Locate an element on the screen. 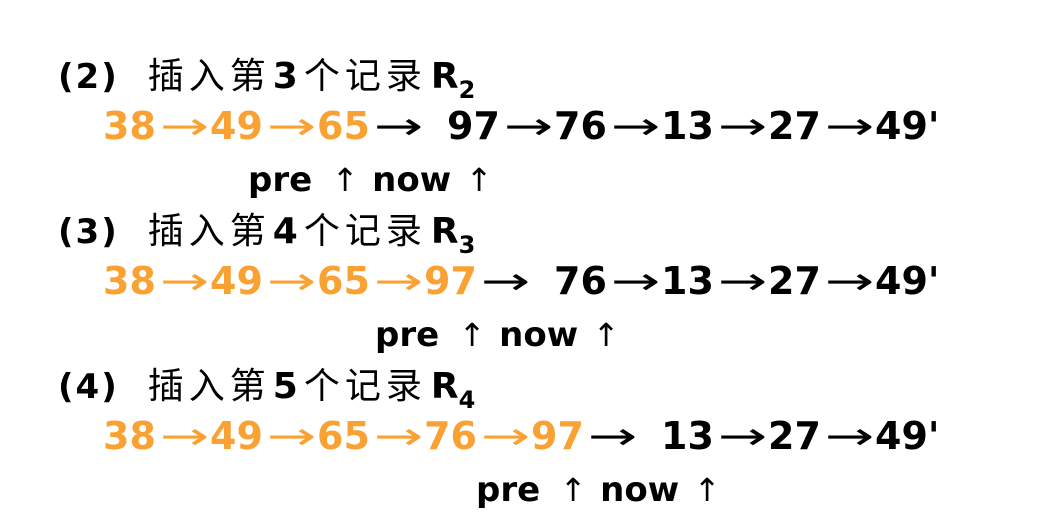 The height and width of the screenshot is (532, 1053). record-ordinal: 3 is located at coordinates (285, 76).